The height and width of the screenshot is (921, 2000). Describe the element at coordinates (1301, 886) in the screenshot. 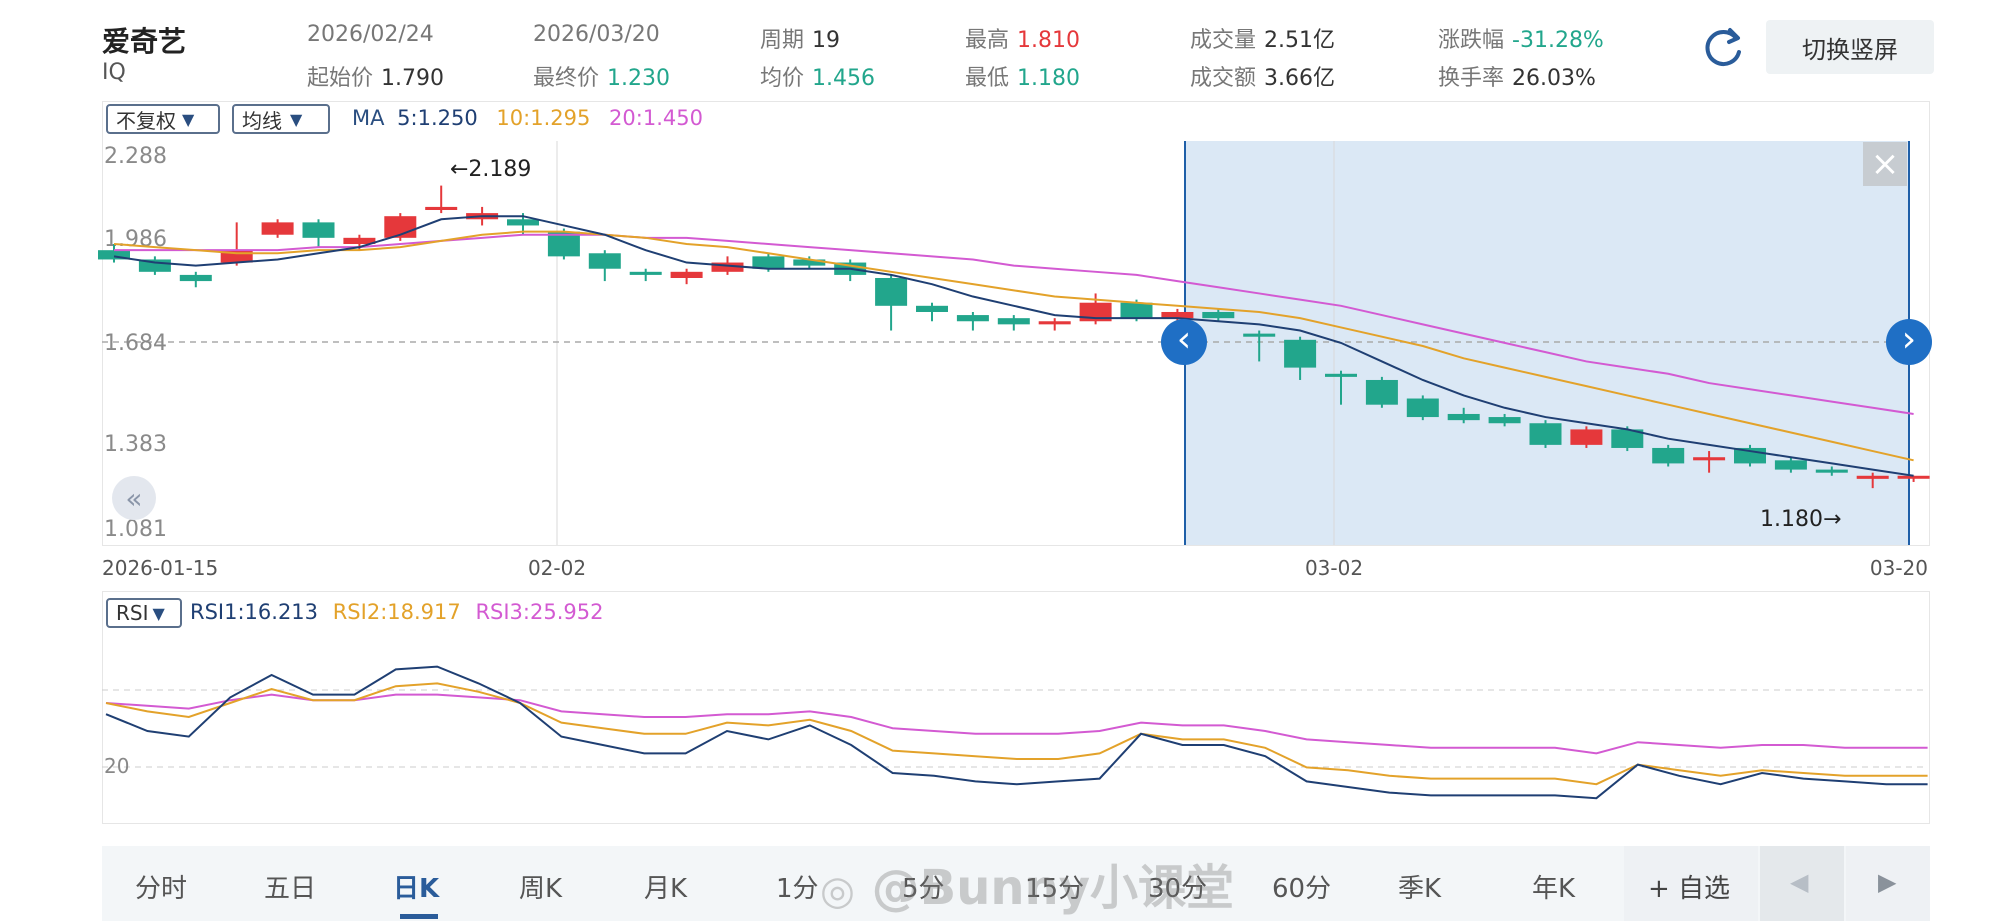

I see `tab-9: 60分` at that location.